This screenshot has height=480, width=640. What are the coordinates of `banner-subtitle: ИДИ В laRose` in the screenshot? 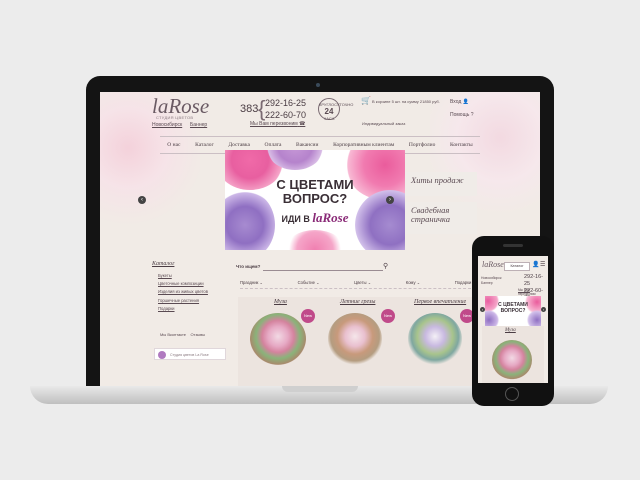 It's located at (315, 218).